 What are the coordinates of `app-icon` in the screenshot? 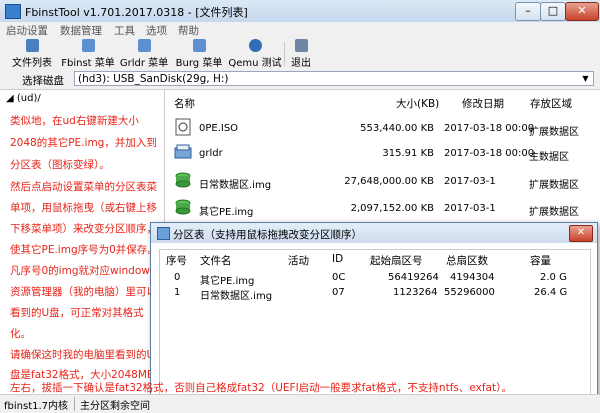 It's located at (13, 11).